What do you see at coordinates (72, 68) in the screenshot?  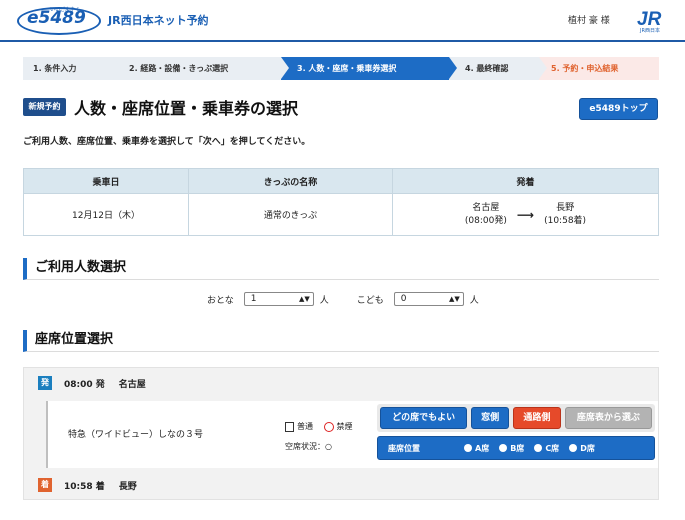 I see `step-1: 1. 条件入力` at bounding box center [72, 68].